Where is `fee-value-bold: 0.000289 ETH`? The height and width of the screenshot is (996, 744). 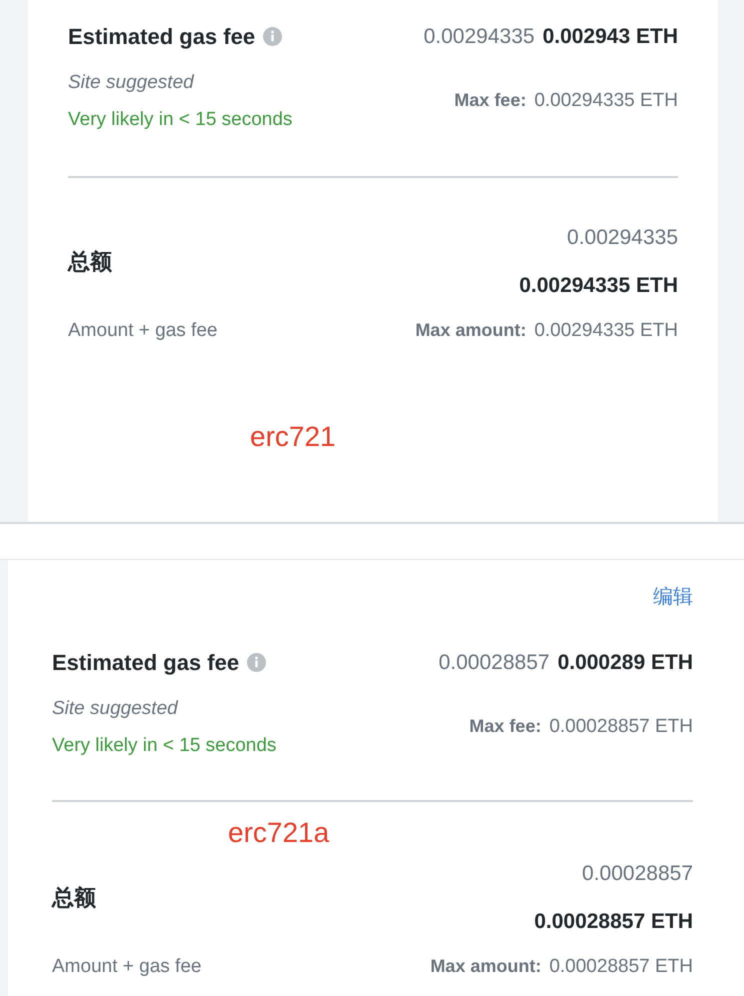
fee-value-bold: 0.000289 ETH is located at coordinates (625, 663).